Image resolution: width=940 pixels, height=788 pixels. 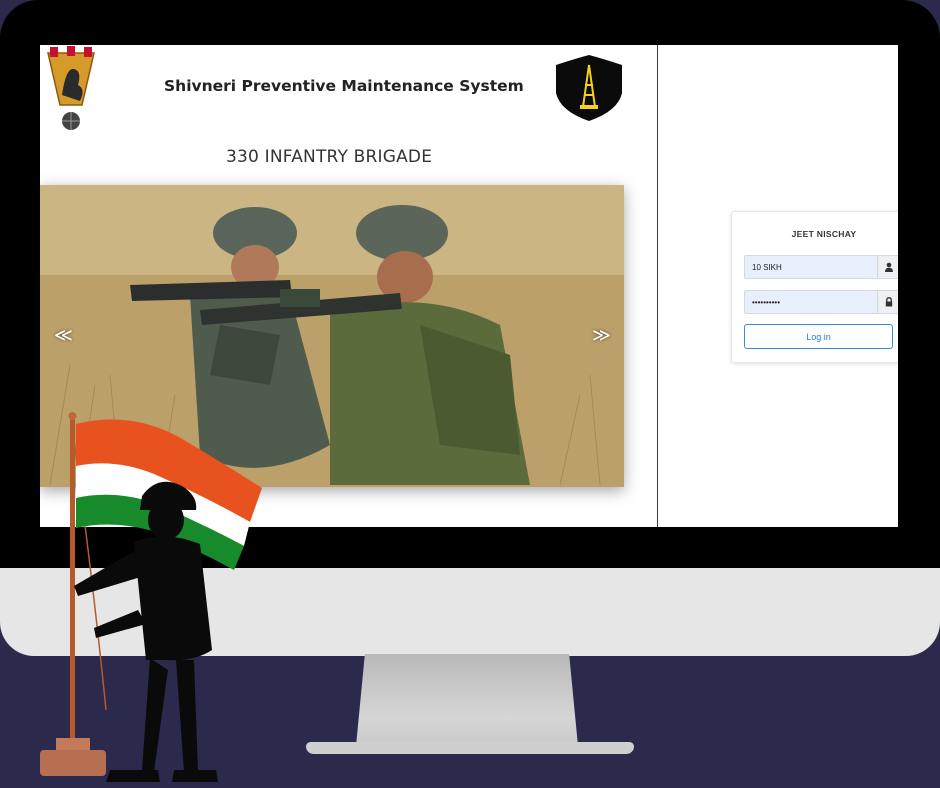 I want to click on login-button: Log in, so click(x=818, y=336).